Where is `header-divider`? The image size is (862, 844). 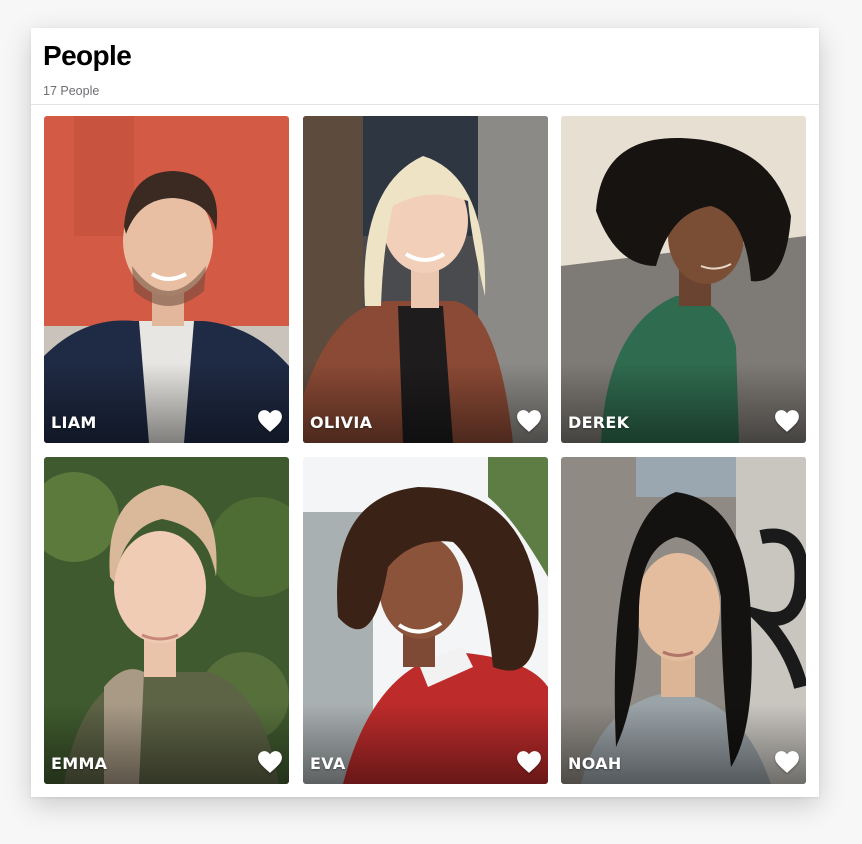 header-divider is located at coordinates (425, 104).